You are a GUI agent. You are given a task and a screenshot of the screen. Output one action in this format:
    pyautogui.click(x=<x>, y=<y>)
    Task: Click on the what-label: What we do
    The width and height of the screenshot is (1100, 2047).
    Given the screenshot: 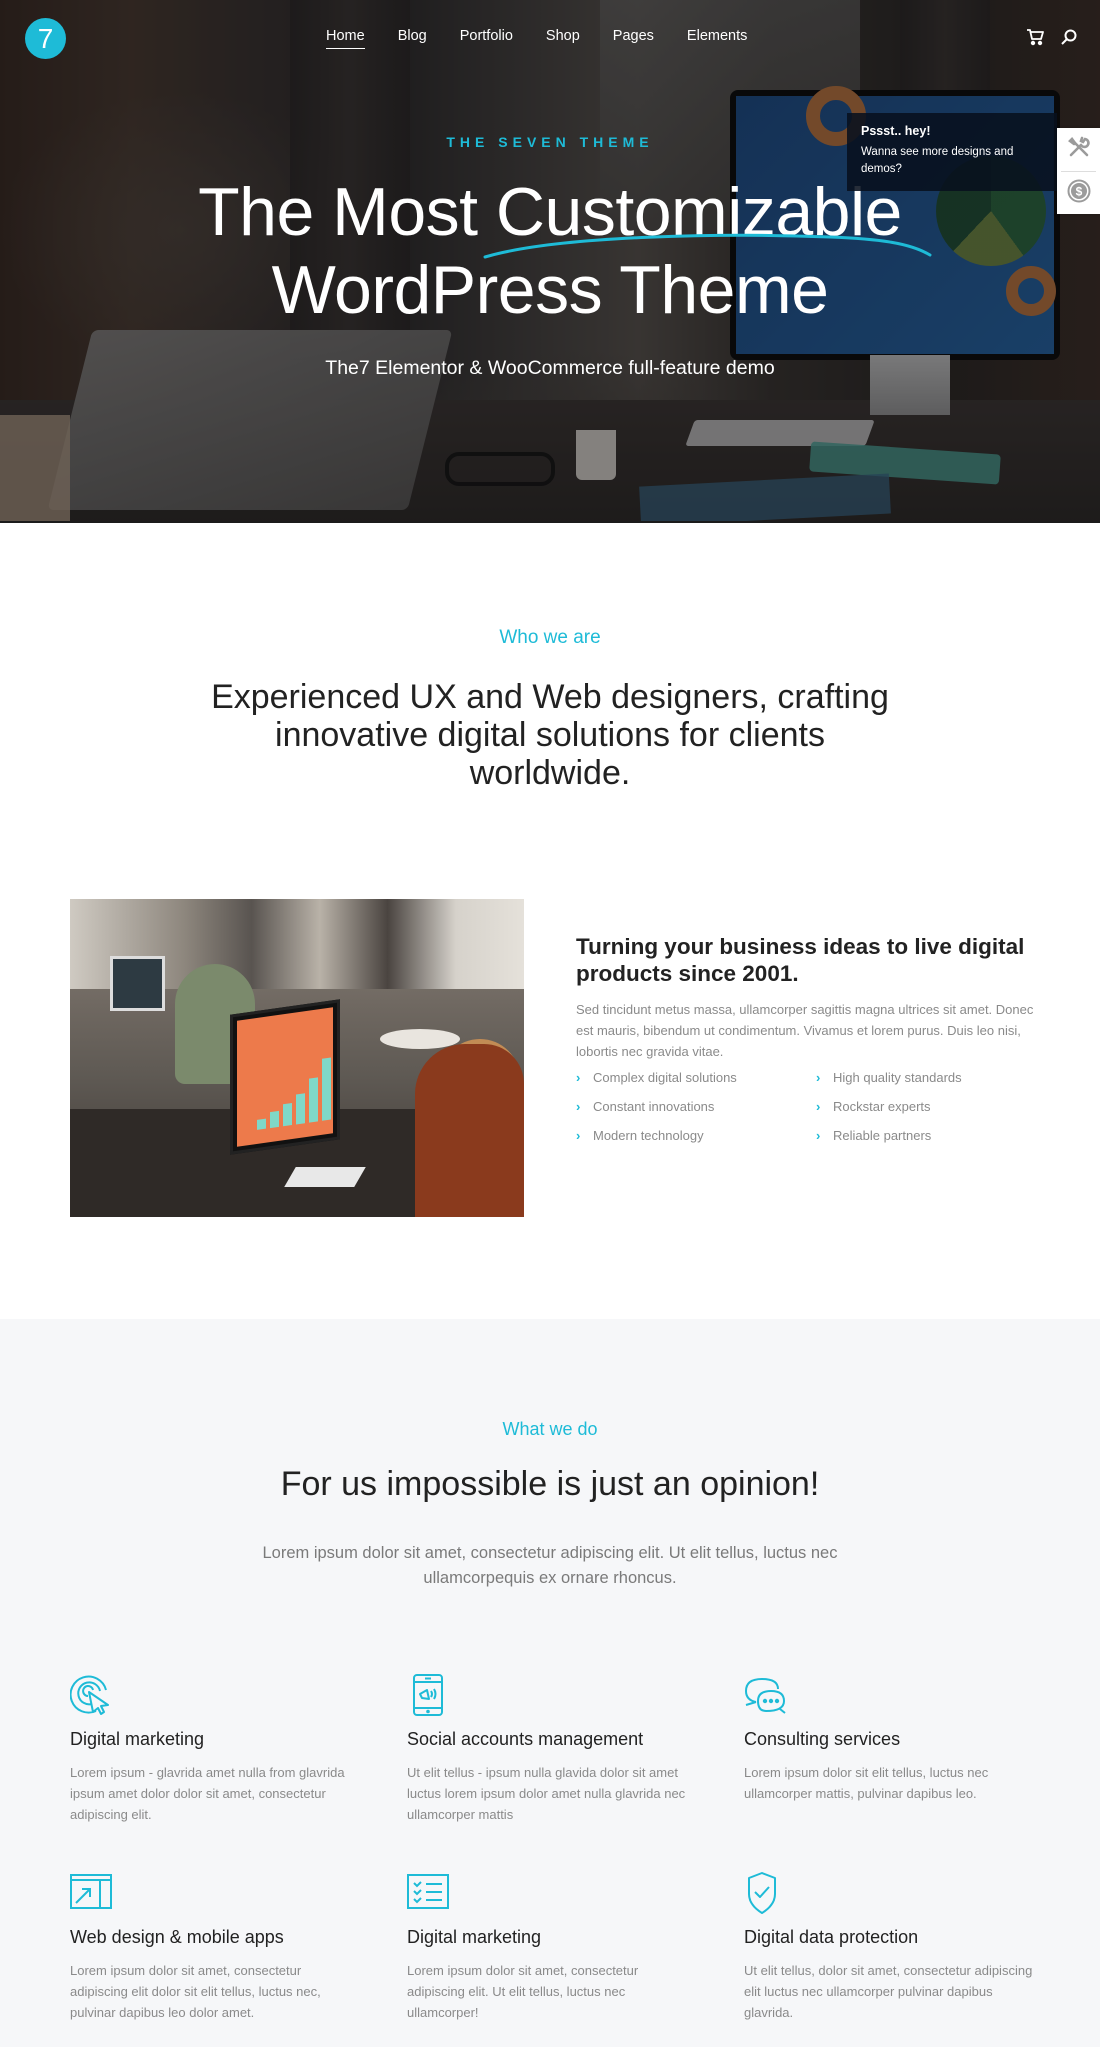 What is the action you would take?
    pyautogui.click(x=550, y=1429)
    